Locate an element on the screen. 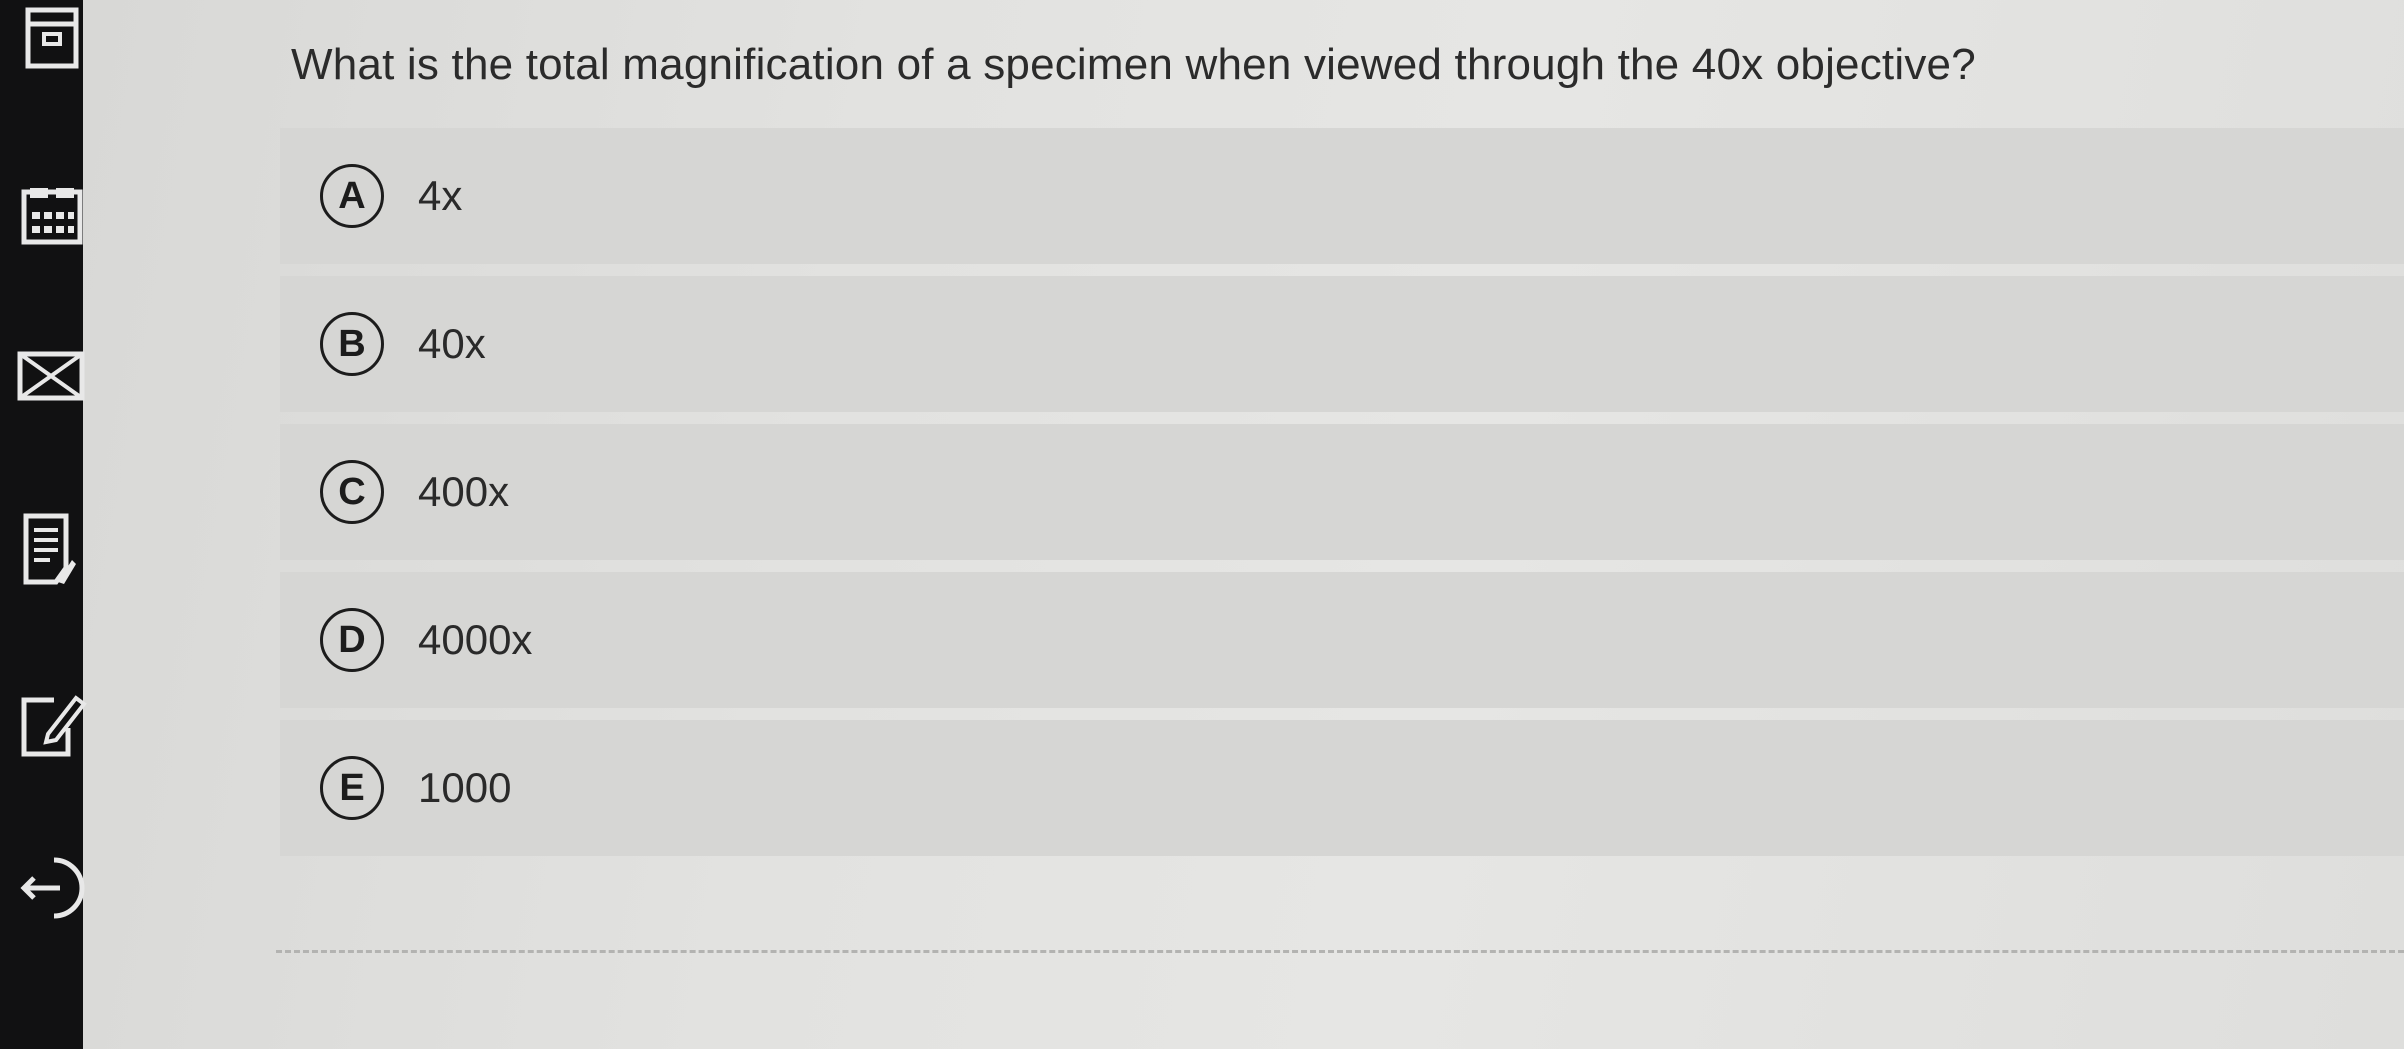  answer-letter-e: E is located at coordinates (352, 788).